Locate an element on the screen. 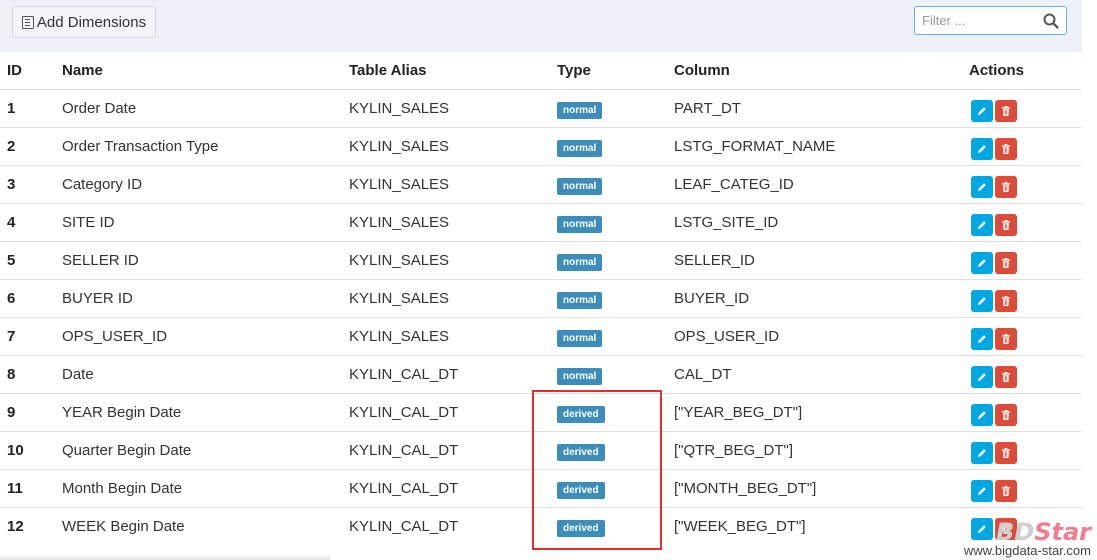 This screenshot has height=560, width=1097. table-row: 7 OPS_USER_ID KYLIN_SALES normal OPS_USER_ID is located at coordinates (541, 336).